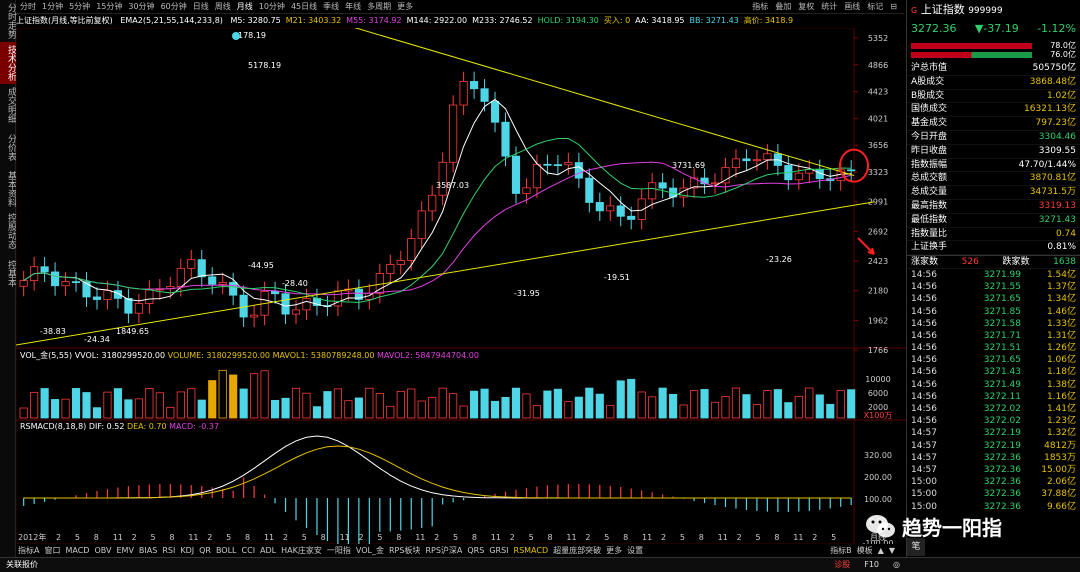  Describe the element at coordinates (614, 550) in the screenshot. I see `indicator-tab-21: 更多` at that location.